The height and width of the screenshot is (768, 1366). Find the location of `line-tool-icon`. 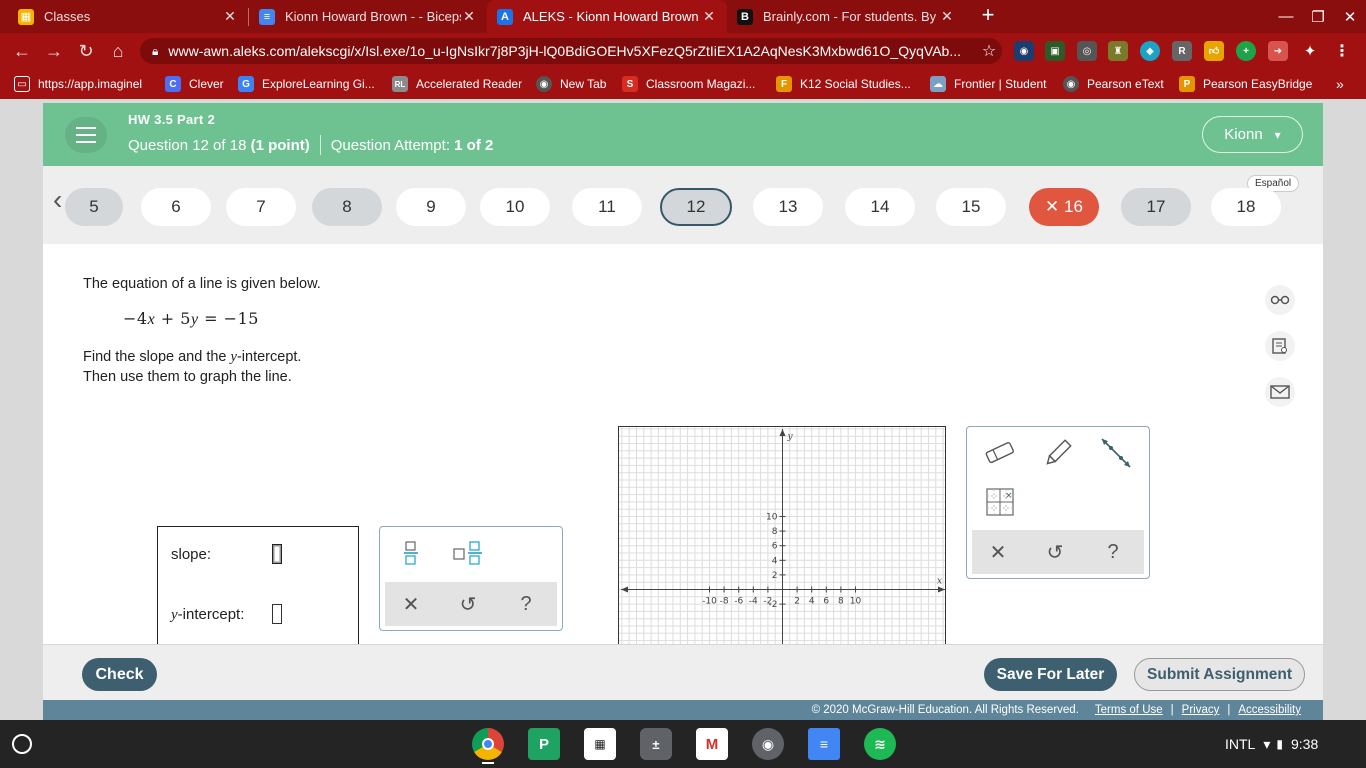

line-tool-icon is located at coordinates (1116, 453).